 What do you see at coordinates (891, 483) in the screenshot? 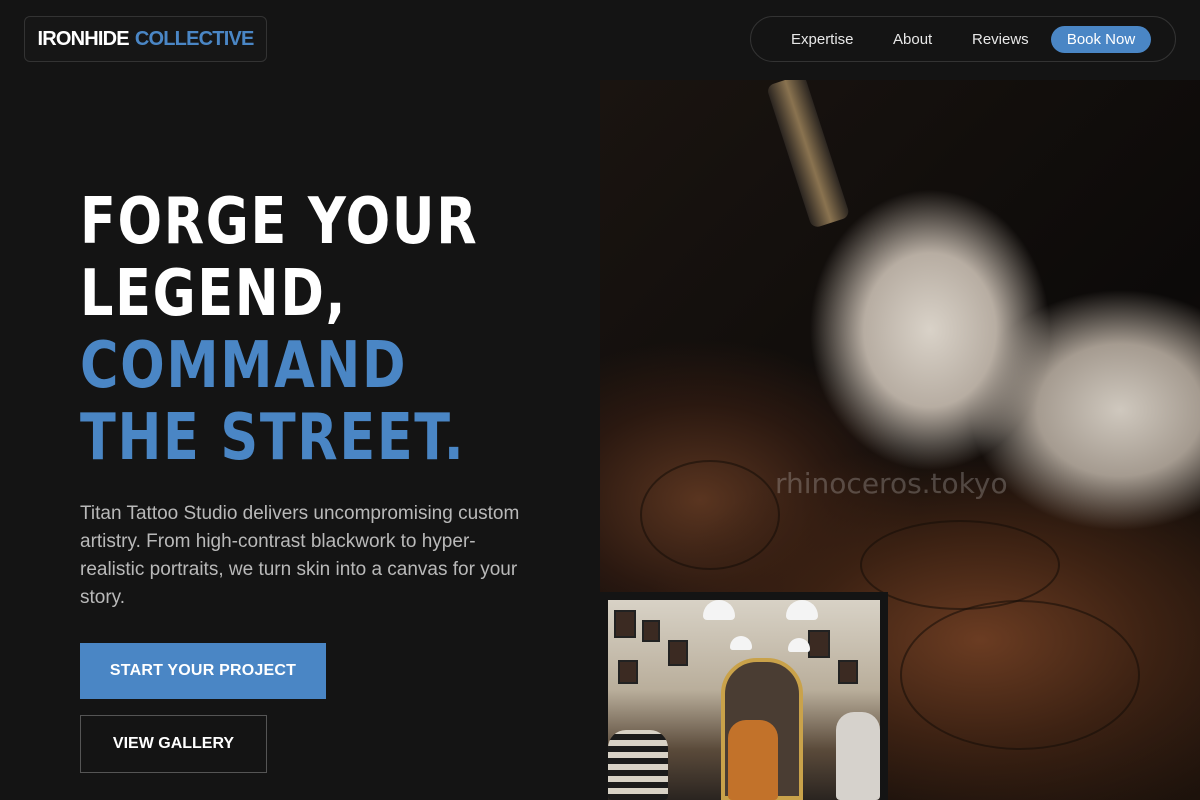
I see `photo-watermark: rhinoceros.tokyo` at bounding box center [891, 483].